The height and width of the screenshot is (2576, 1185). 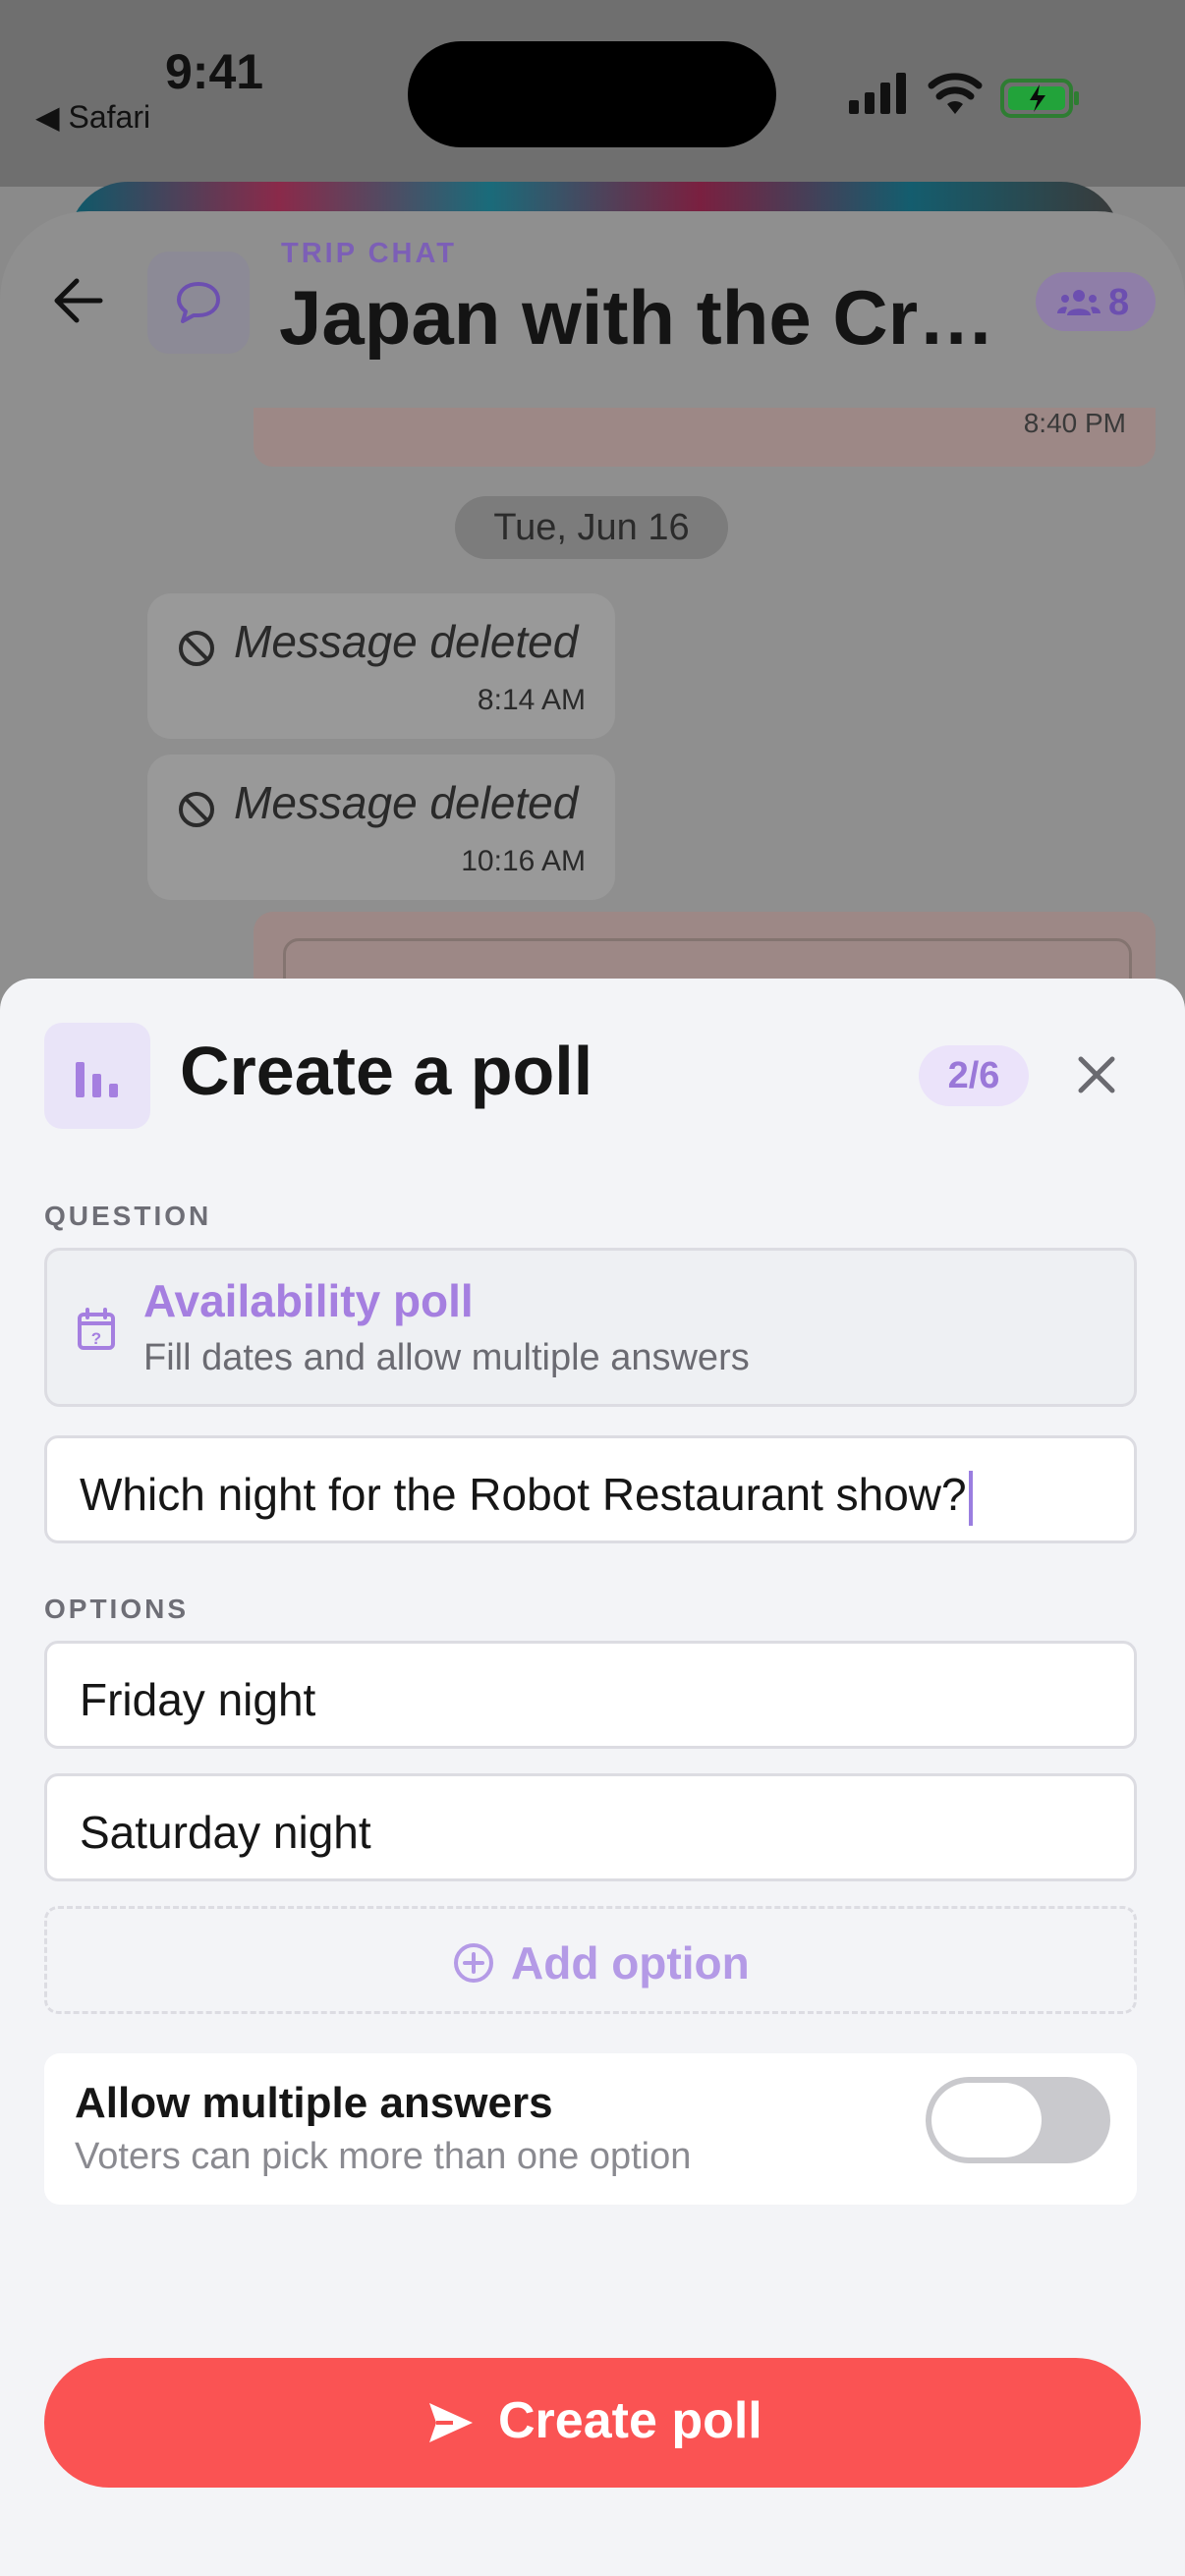 I want to click on back-to-safari-link: ◀ Safari, so click(x=92, y=117).